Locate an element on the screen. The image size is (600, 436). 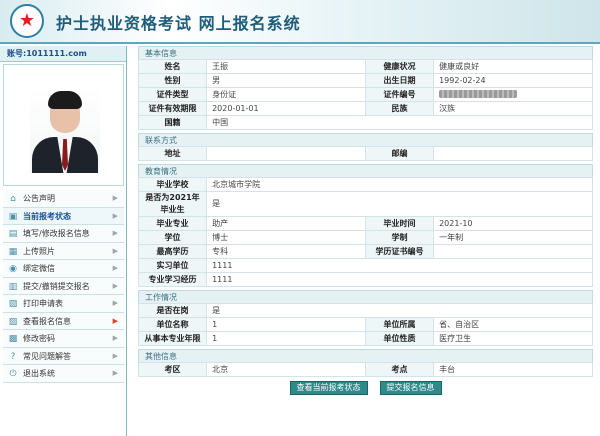
table-row: 单位名称 1 单位所属 省、自治区 is located at coordinates (365, 324).